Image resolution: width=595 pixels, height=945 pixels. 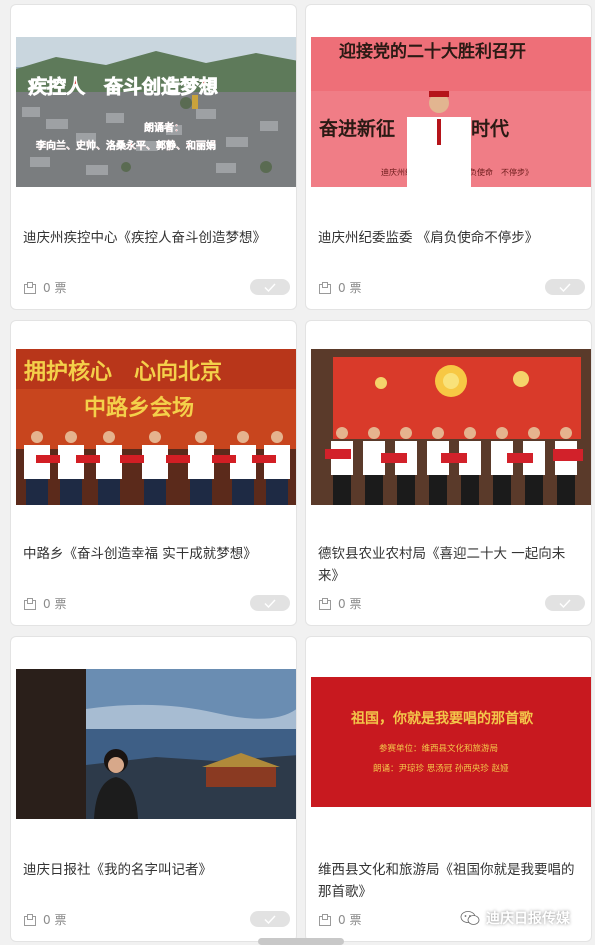 What do you see at coordinates (528, 919) in the screenshot?
I see `watermark-label: 迪庆日报传媒` at bounding box center [528, 919].